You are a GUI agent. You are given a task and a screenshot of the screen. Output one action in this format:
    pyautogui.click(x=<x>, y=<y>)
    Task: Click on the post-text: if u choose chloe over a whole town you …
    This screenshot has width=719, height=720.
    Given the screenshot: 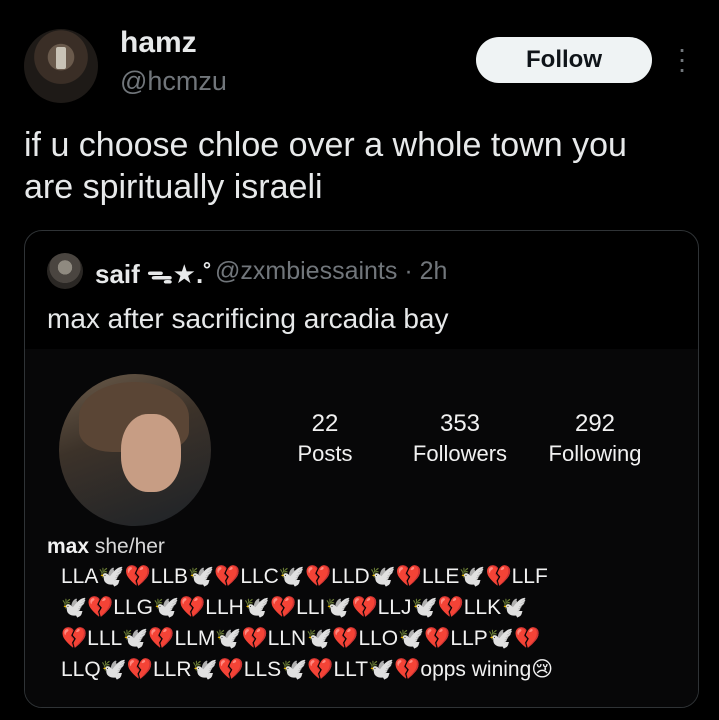 What is the action you would take?
    pyautogui.click(x=369, y=166)
    